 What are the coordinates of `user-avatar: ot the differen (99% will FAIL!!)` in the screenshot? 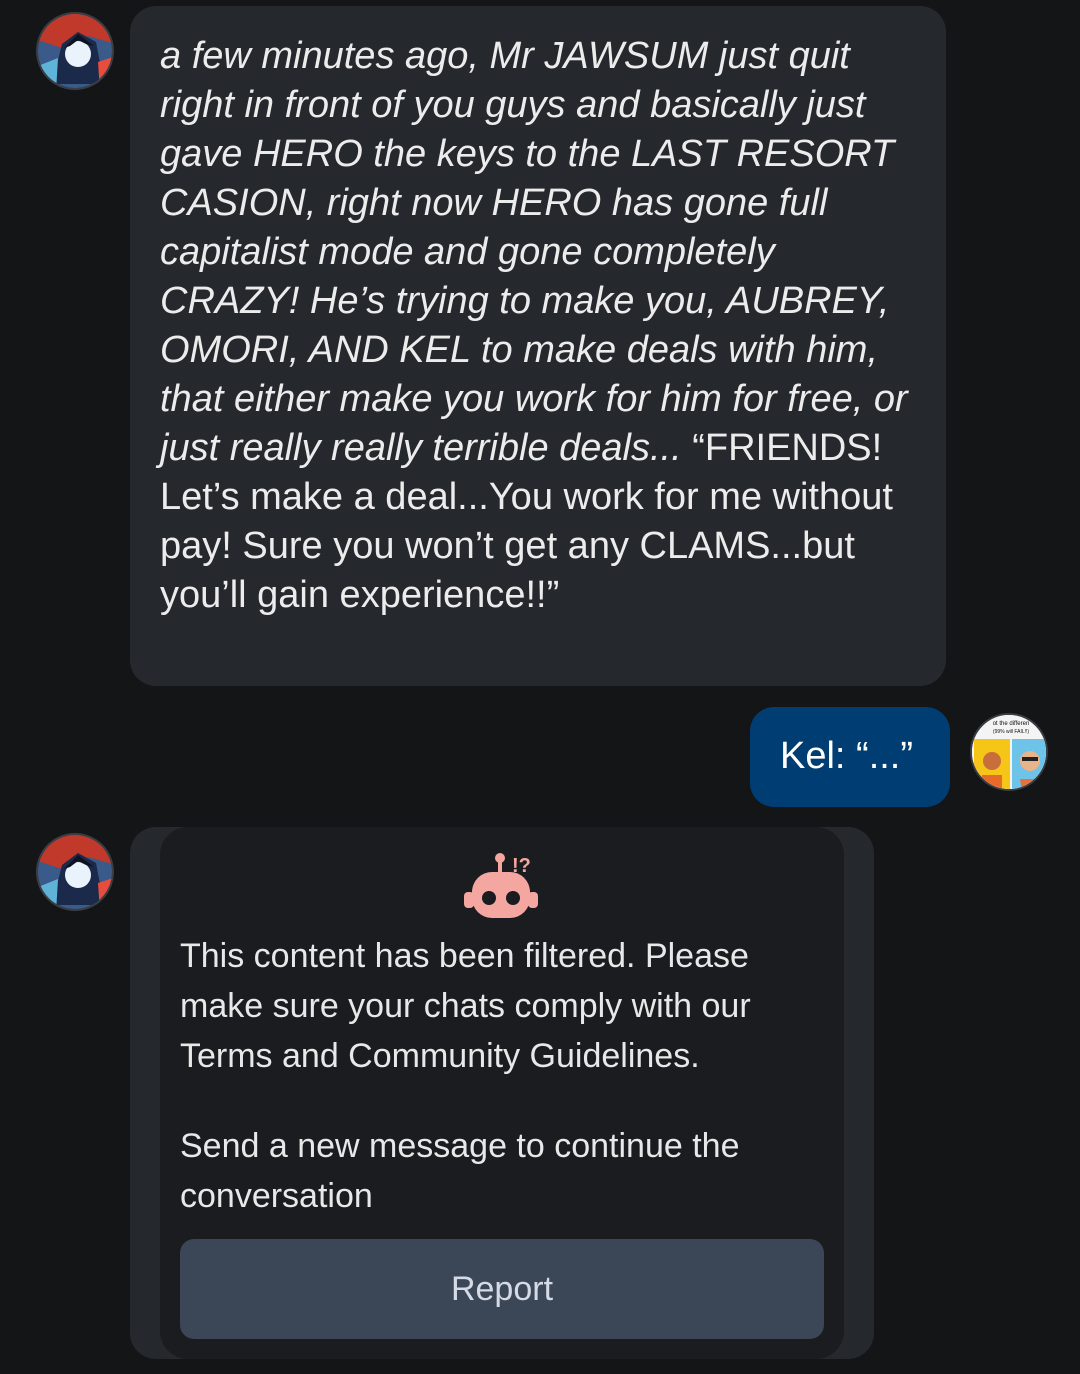 It's located at (1009, 752).